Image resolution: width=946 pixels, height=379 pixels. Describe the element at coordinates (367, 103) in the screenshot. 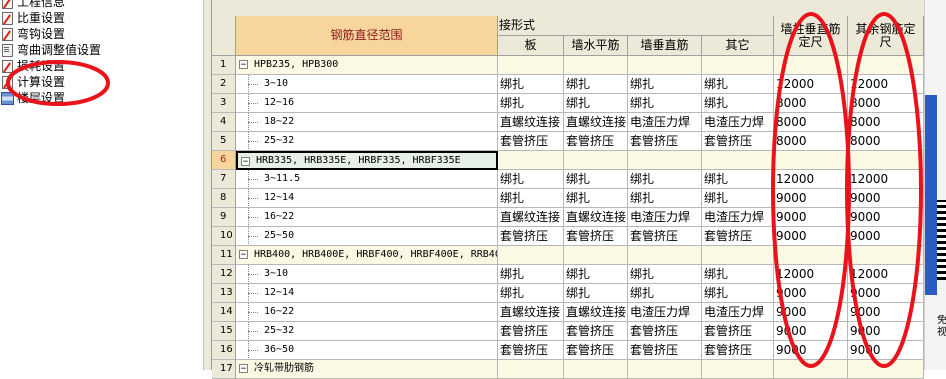

I see `range-cell: 12~16` at that location.